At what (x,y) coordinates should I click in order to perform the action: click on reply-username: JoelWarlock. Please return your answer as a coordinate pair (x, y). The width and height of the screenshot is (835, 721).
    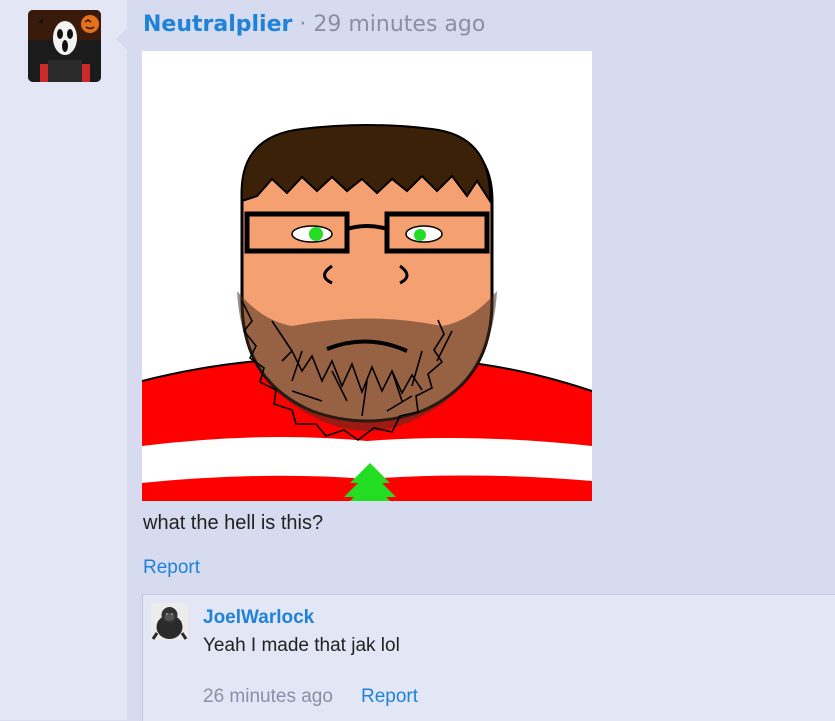
    Looking at the image, I should click on (258, 618).